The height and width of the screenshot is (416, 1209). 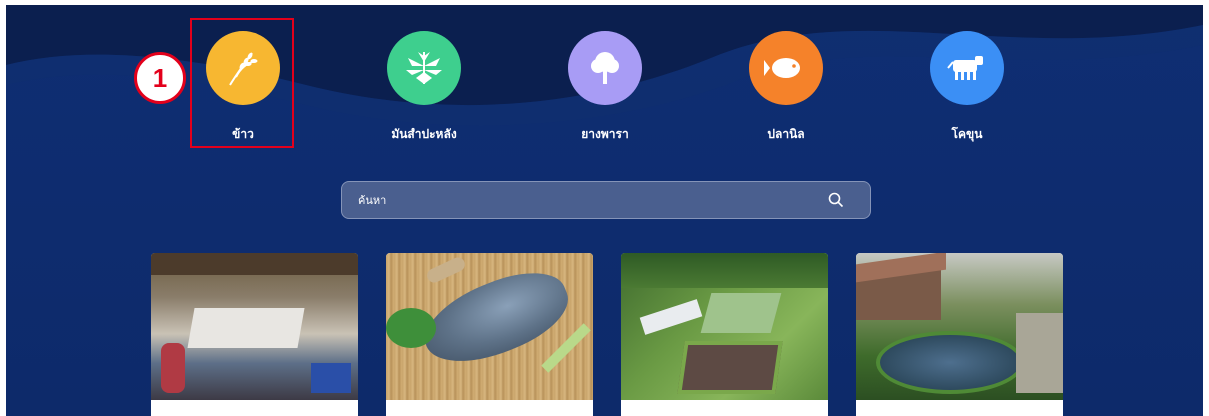 I want to click on category-rubber: ยางพารา, so click(x=605, y=87).